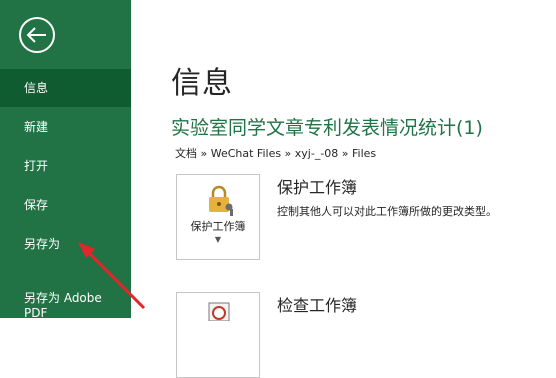  I want to click on sidebar-item-label: 另存为, so click(42, 244).